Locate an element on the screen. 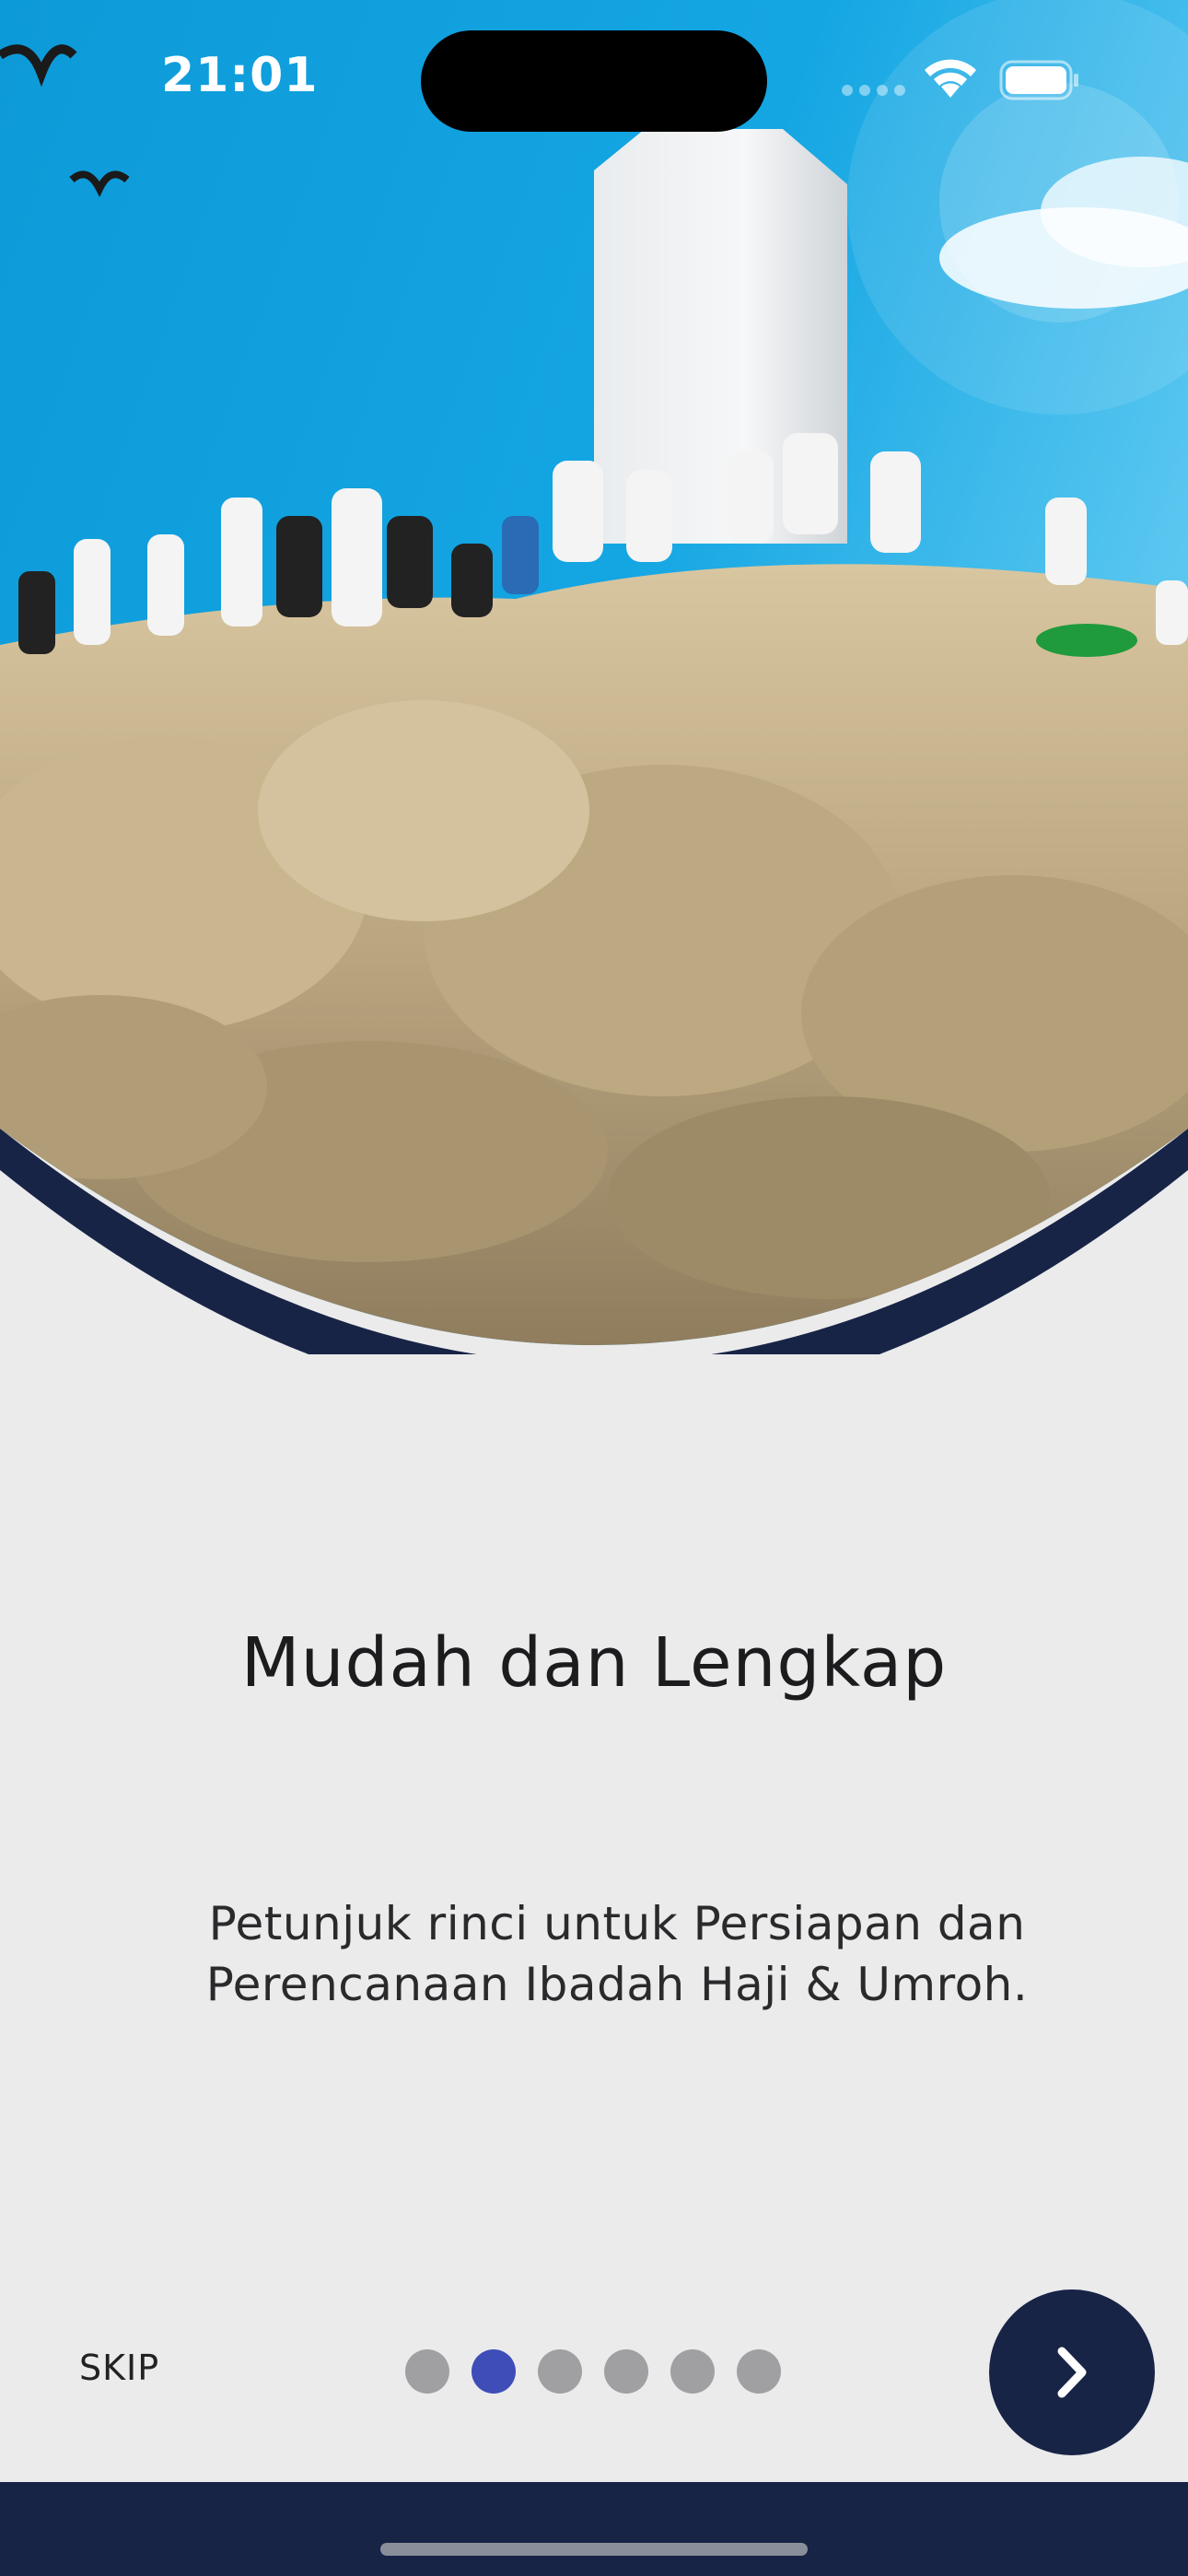  status-time: 21:01 is located at coordinates (240, 75).